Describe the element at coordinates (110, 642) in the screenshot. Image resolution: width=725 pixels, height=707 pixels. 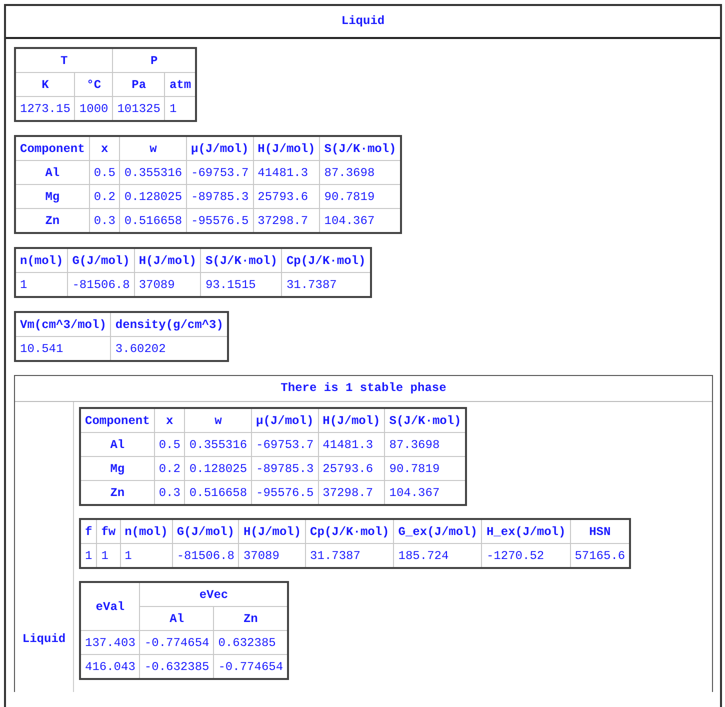
I see `table-cell: 137.403` at that location.